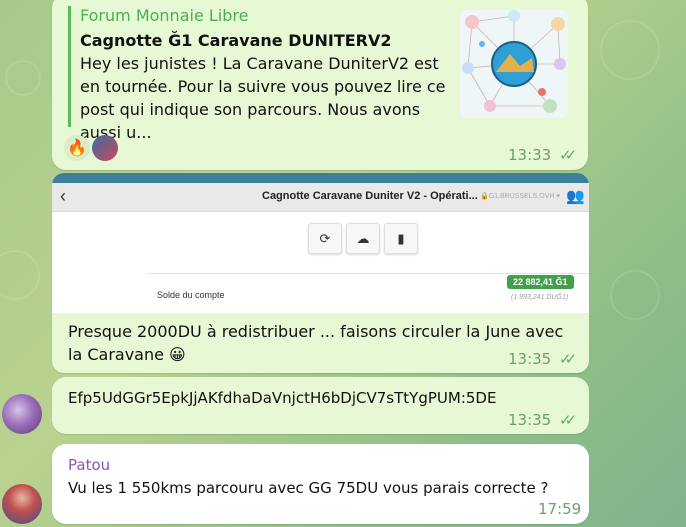  I want to click on cloud-download-icon: ☁, so click(363, 238).